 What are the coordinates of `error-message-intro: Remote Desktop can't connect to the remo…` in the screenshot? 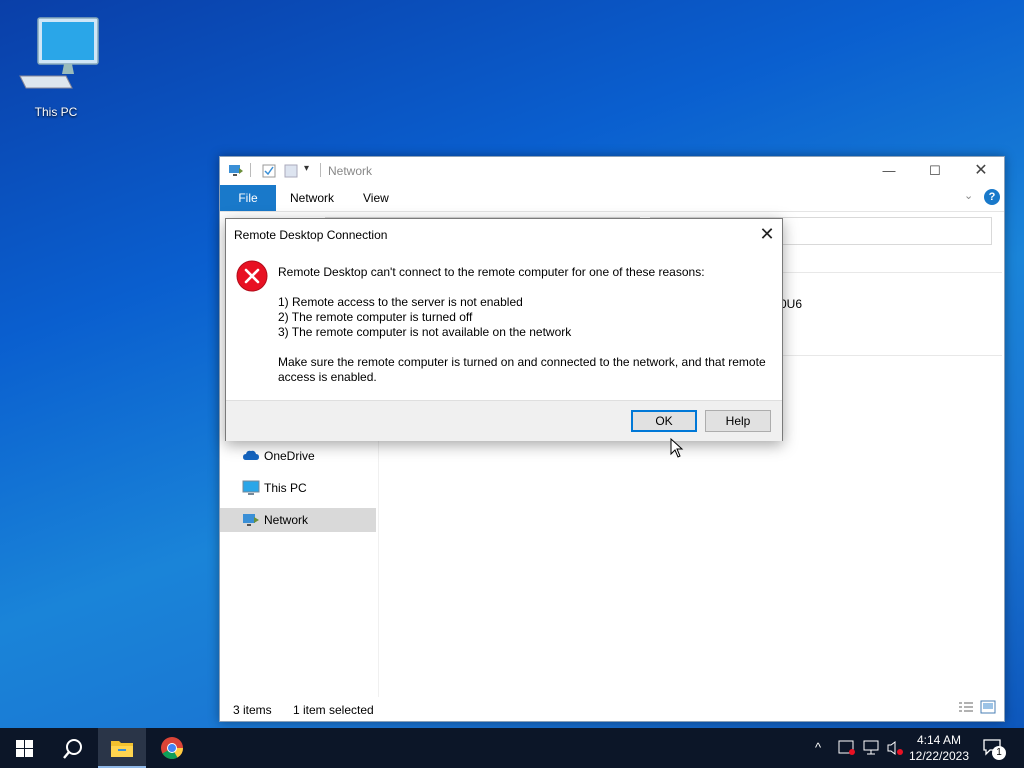 It's located at (491, 272).